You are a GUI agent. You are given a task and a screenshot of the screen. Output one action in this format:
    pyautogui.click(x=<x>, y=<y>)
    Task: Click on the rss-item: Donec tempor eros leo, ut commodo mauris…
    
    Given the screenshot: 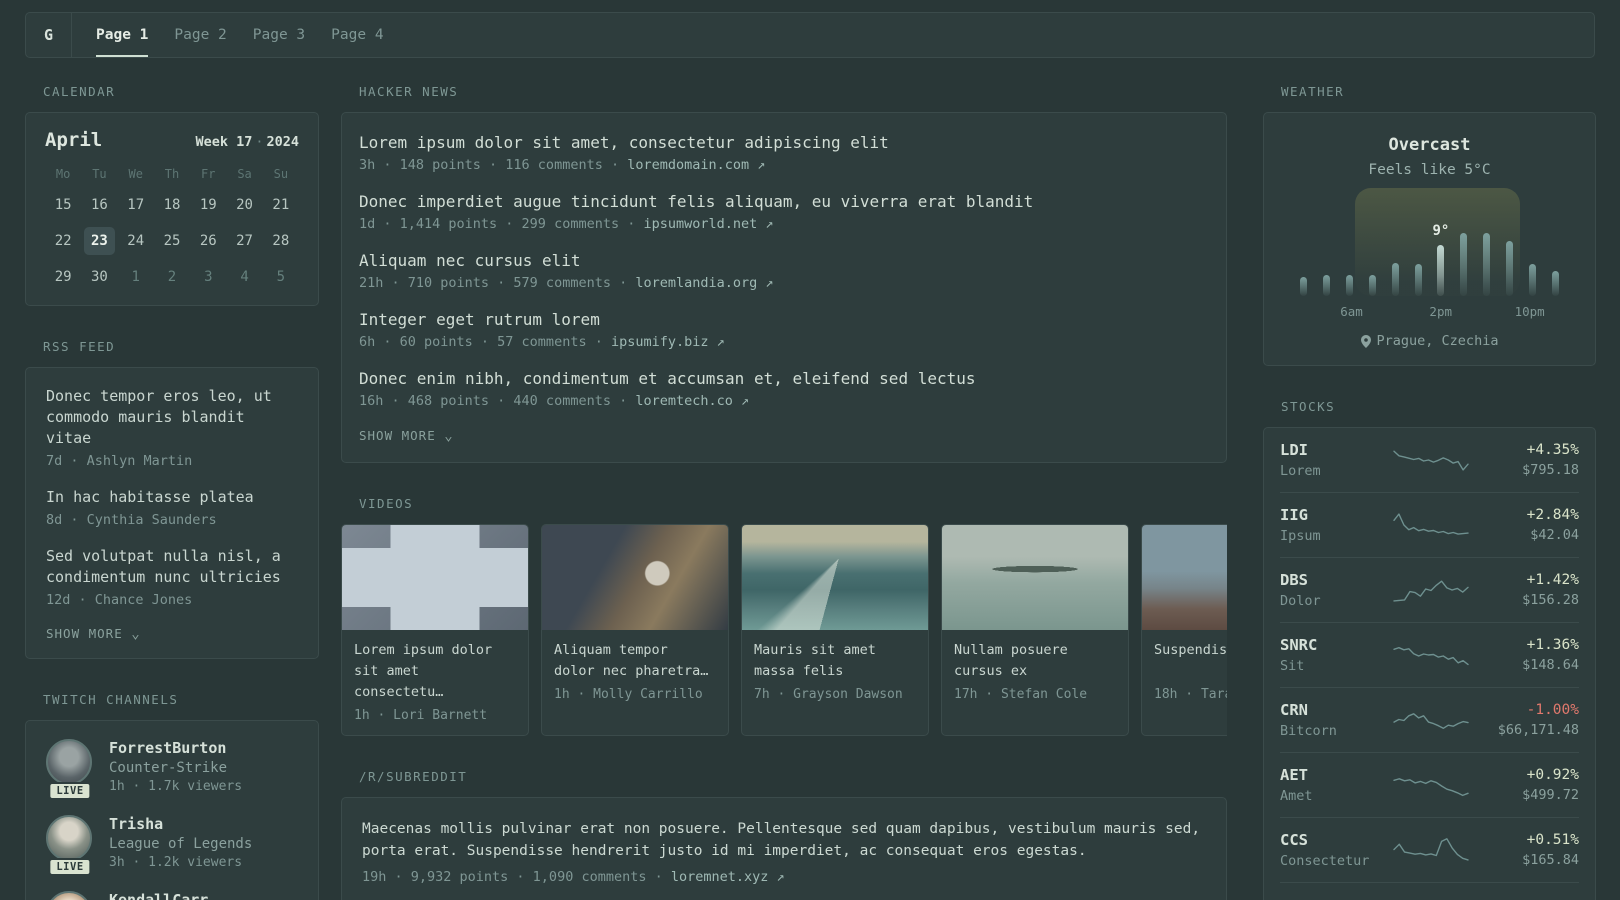 What is the action you would take?
    pyautogui.click(x=172, y=427)
    